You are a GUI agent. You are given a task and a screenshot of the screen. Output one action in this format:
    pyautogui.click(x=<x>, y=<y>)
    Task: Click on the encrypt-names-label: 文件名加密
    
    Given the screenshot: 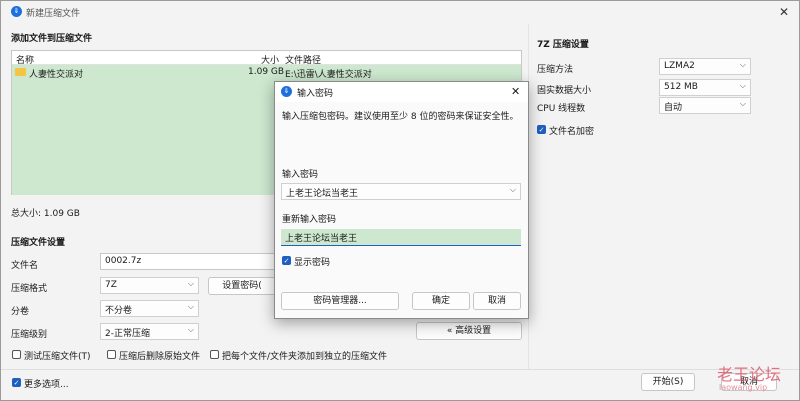 What is the action you would take?
    pyautogui.click(x=571, y=130)
    